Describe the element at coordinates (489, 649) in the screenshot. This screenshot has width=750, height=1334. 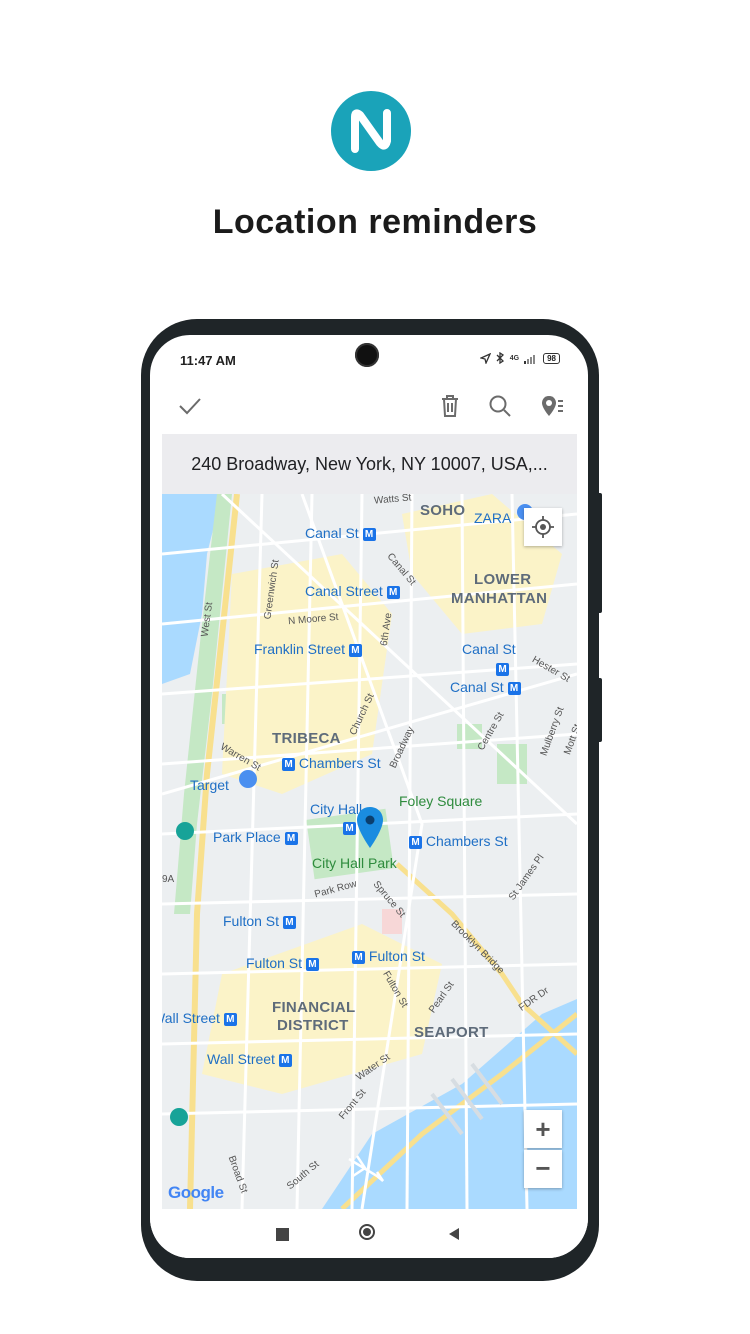
I see `station-canal-st-2: Canal St` at that location.